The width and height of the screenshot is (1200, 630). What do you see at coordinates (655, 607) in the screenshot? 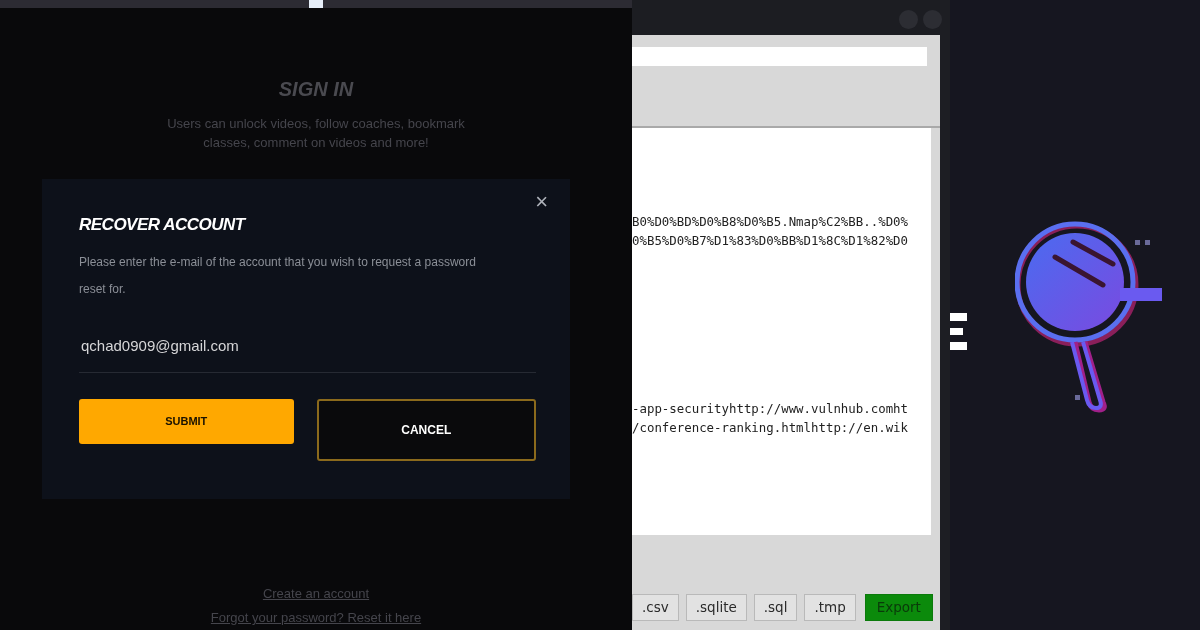
I see `format-button: .csv` at bounding box center [655, 607].